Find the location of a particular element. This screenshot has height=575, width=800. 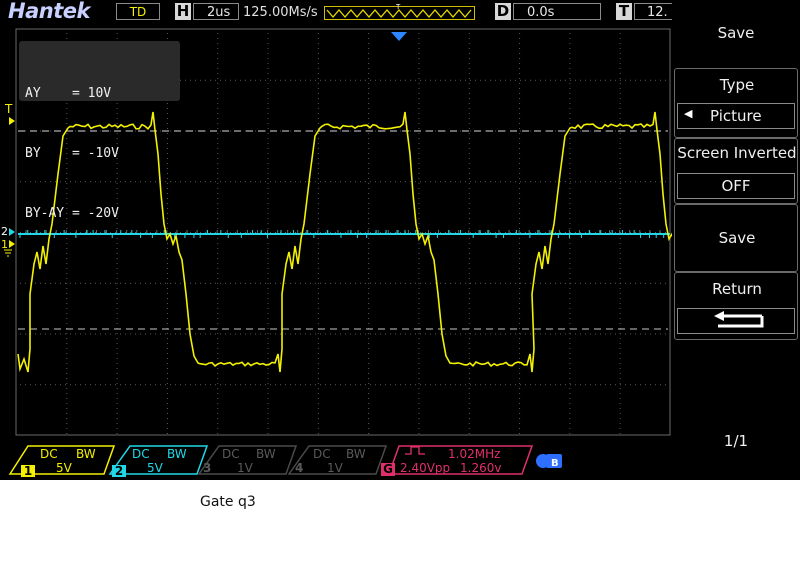

return-label: Return is located at coordinates (737, 289).